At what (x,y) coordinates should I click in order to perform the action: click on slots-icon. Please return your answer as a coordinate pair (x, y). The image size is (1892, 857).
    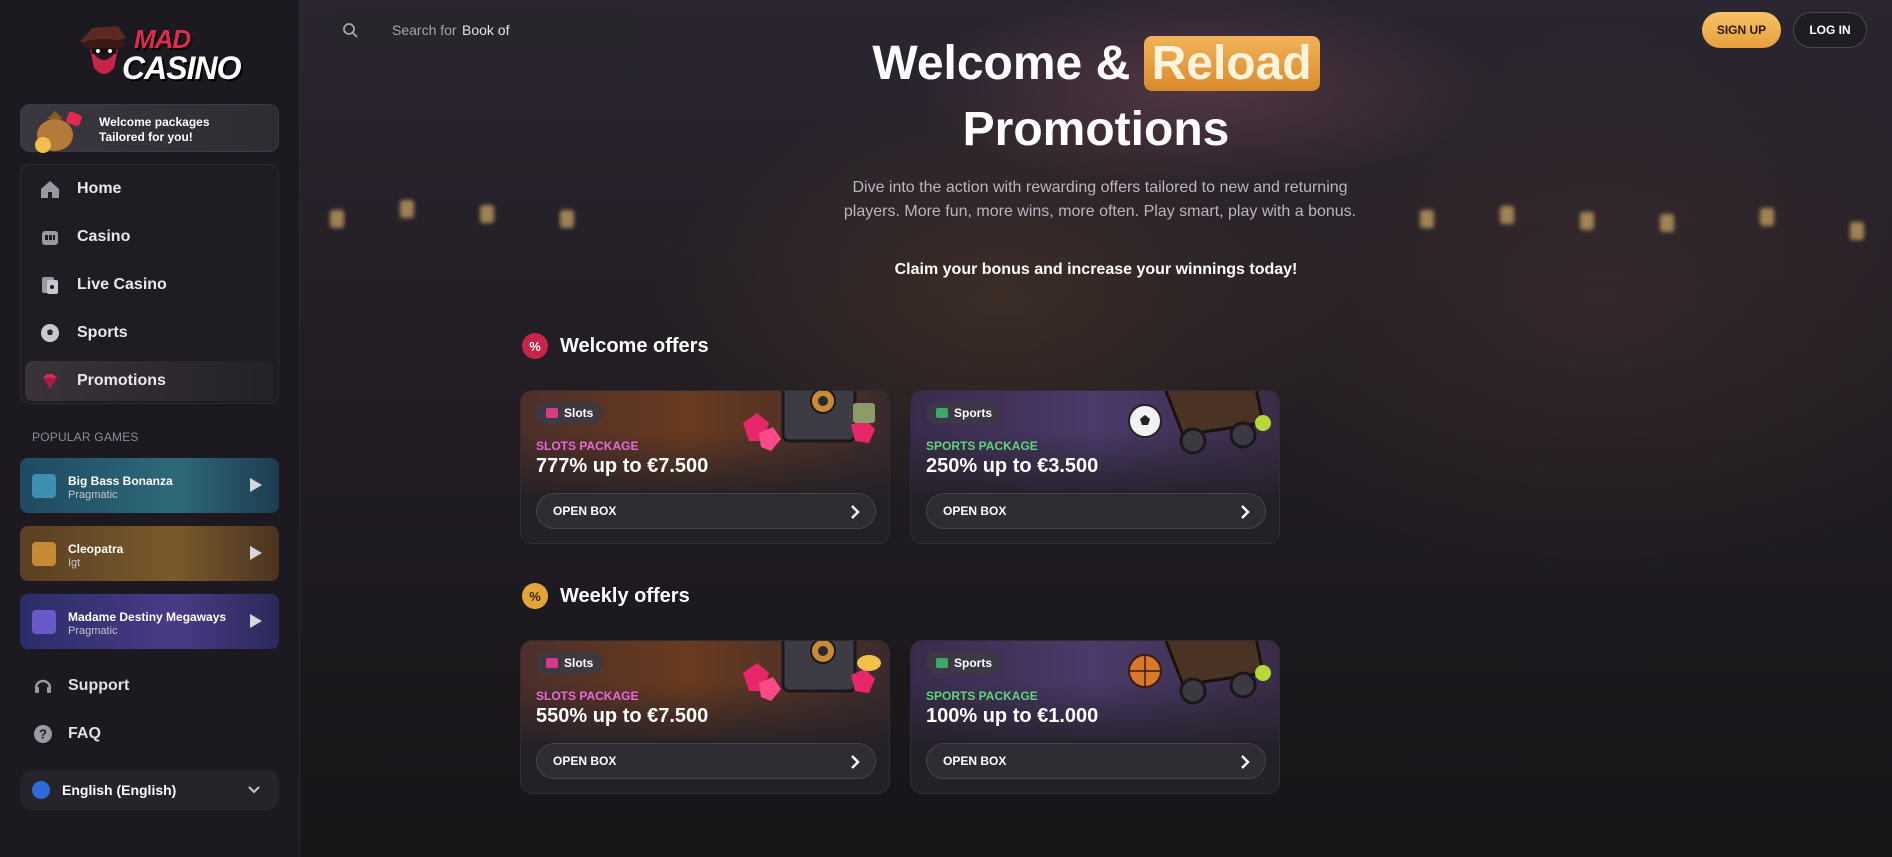
    Looking at the image, I should click on (552, 413).